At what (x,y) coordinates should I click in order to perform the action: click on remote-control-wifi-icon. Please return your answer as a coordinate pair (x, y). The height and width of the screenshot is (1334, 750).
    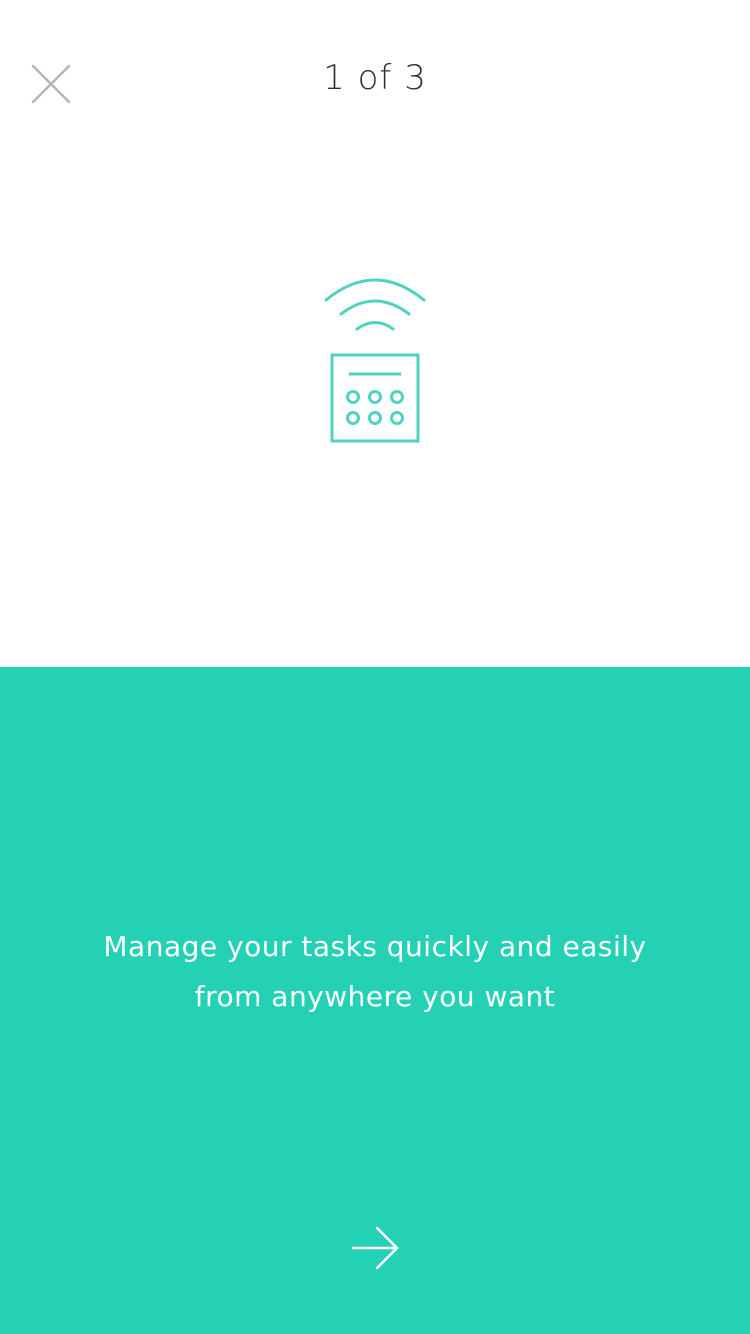
    Looking at the image, I should click on (375, 360).